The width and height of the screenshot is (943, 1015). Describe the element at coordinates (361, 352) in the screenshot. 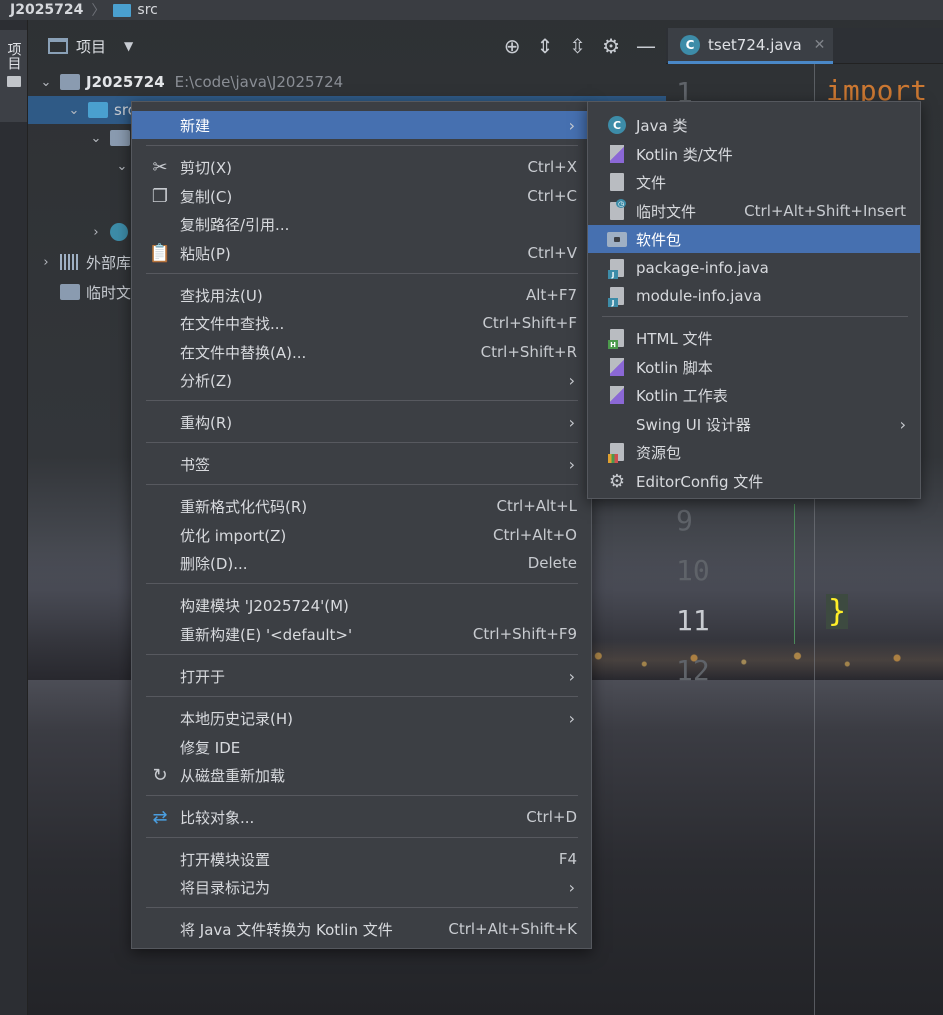

I see `menu-item-replace-in-files: 在文件中替换(A)... Ctrl+Shift+R` at that location.